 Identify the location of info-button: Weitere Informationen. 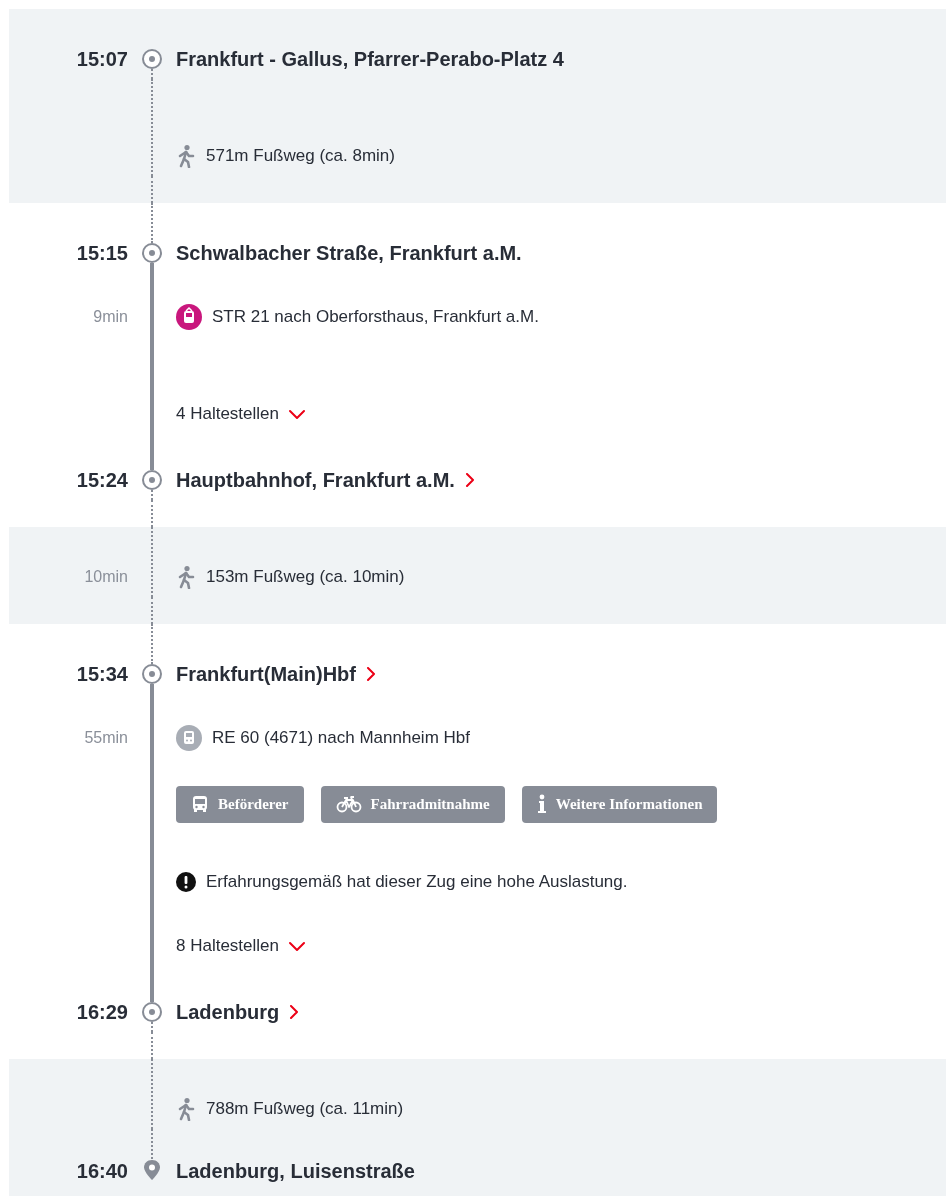
(619, 804).